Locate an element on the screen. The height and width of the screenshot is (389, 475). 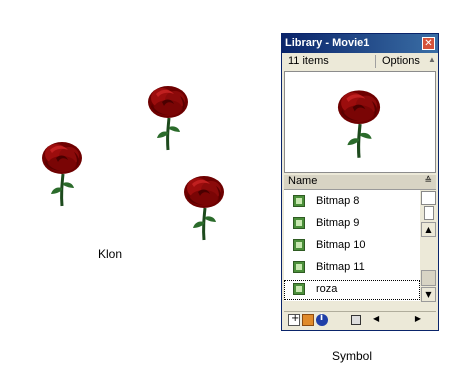
properties-button: i is located at coordinates (322, 319).